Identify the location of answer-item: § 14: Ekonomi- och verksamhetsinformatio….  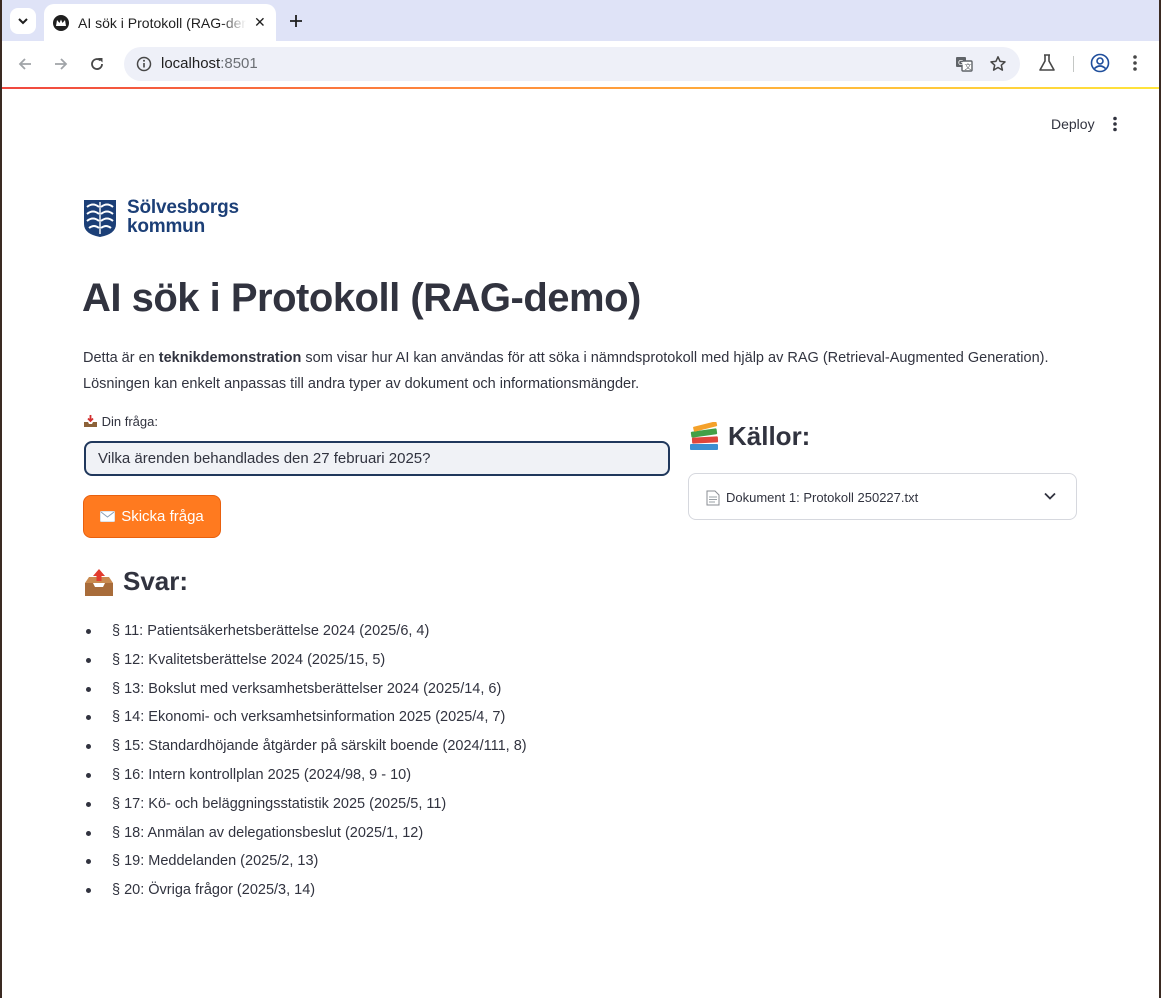
(306, 717).